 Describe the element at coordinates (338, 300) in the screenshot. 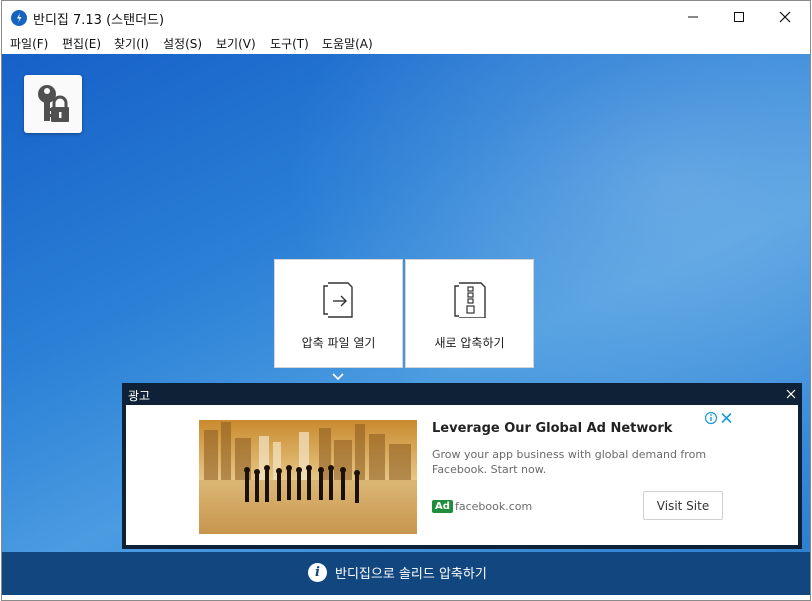

I see `open-archive-icon` at that location.